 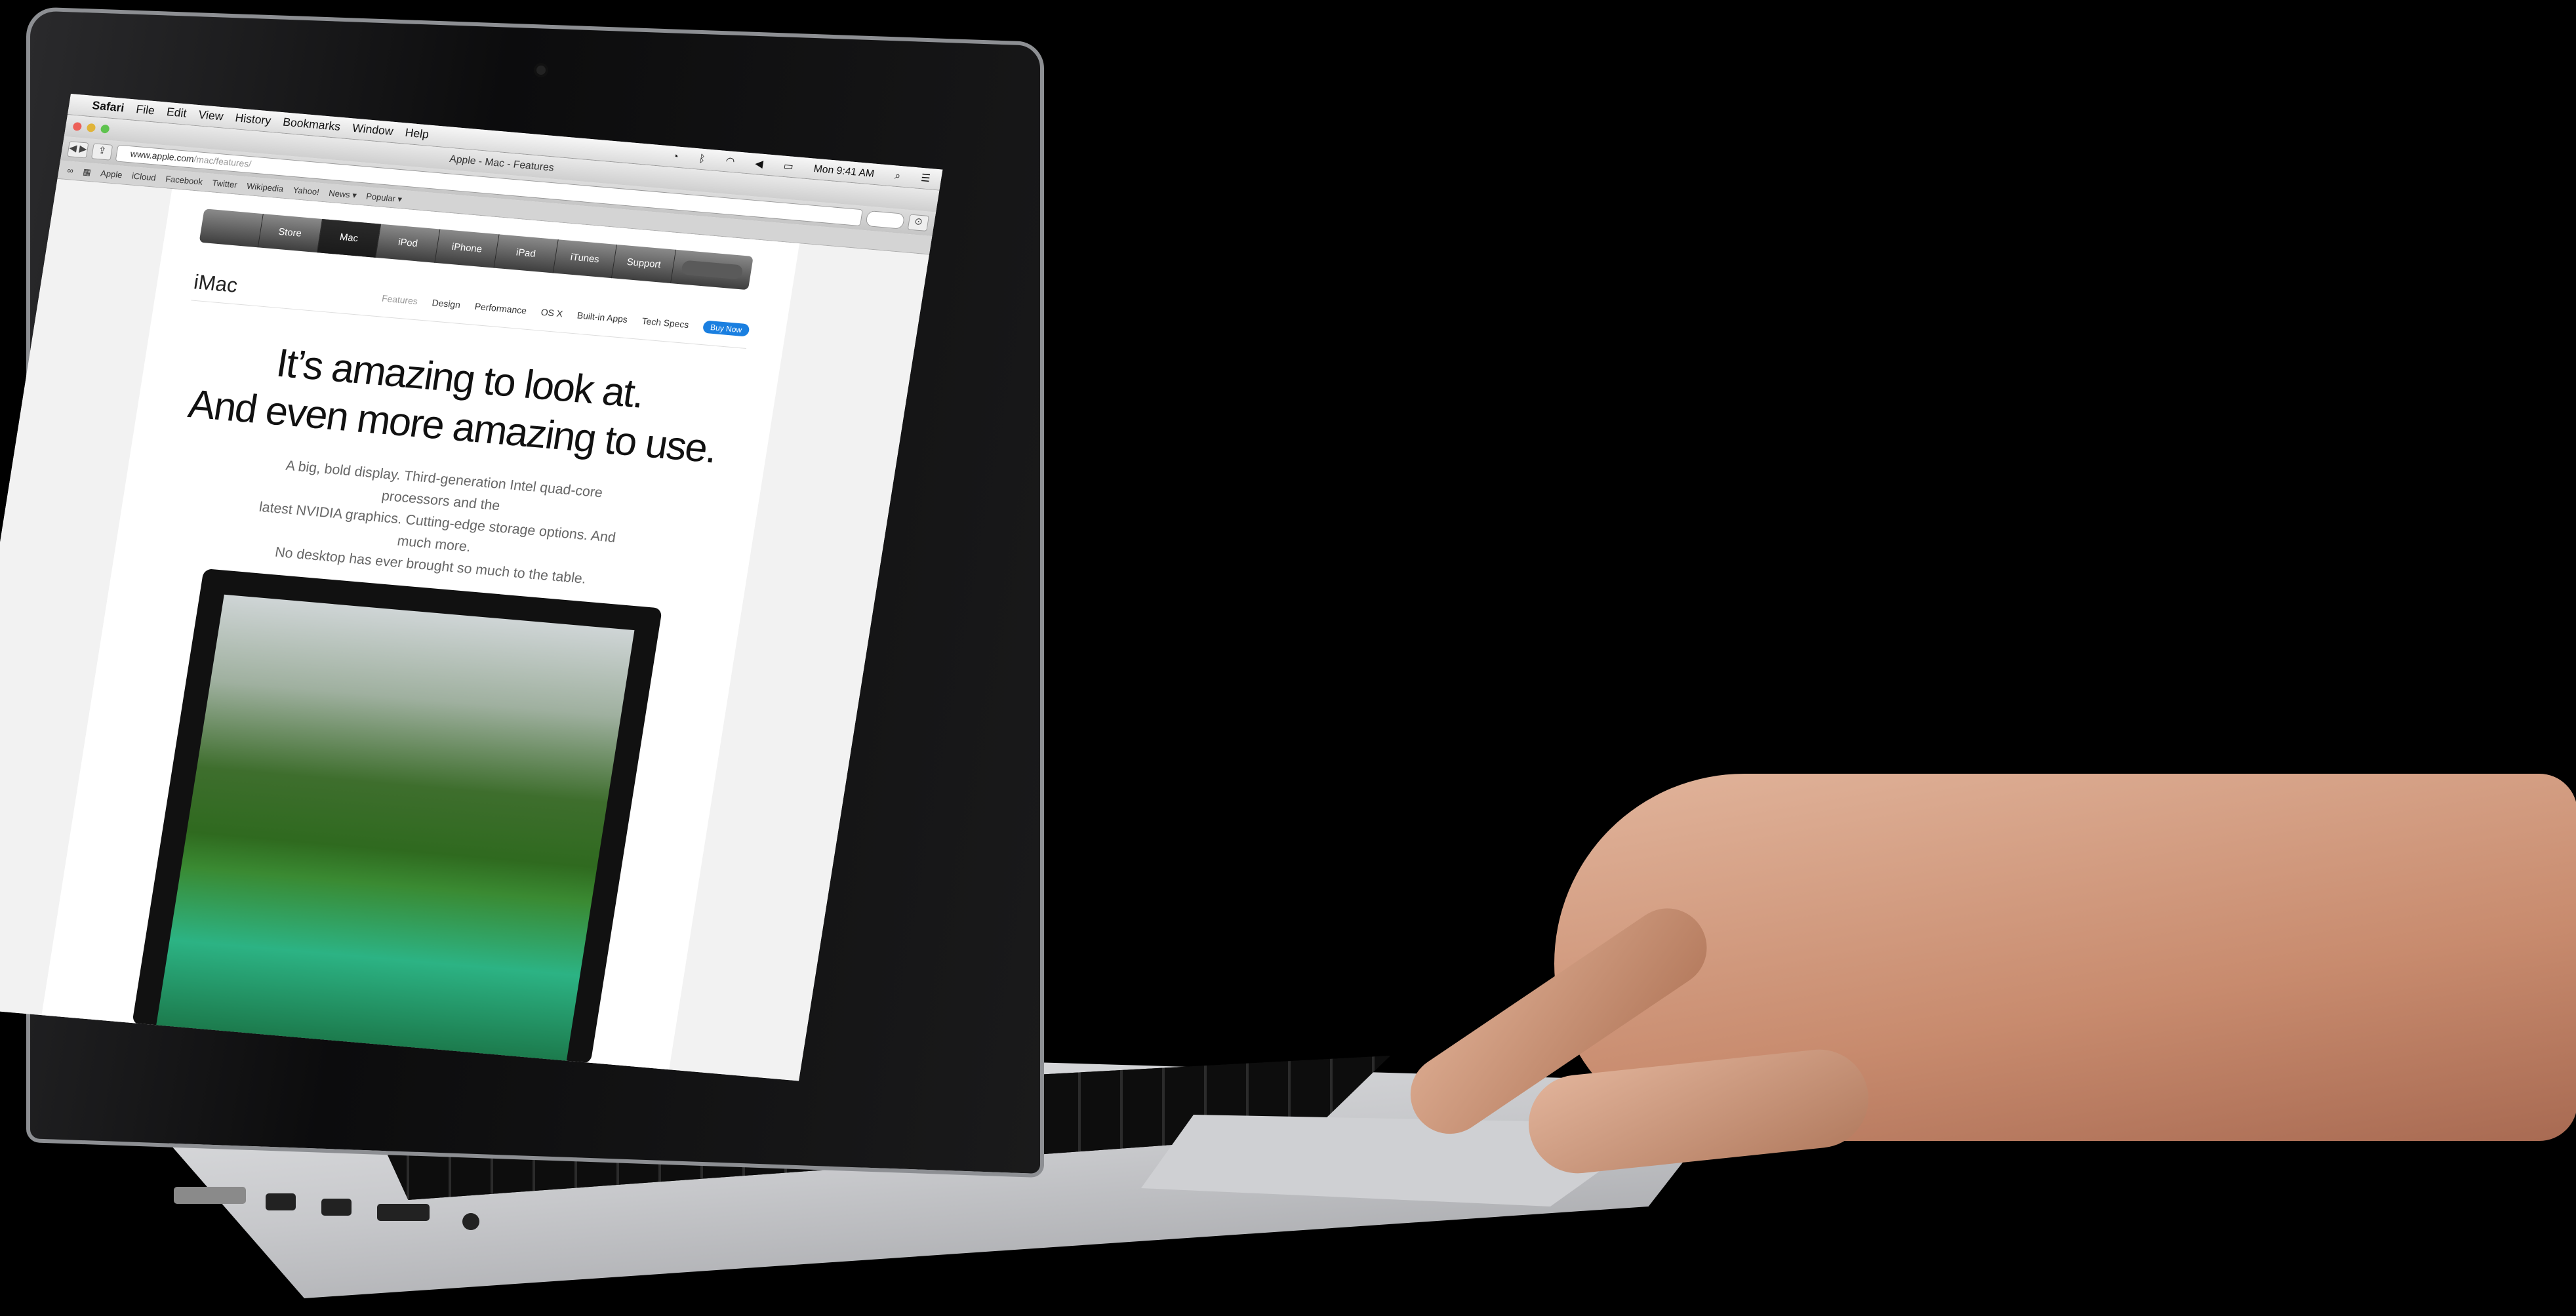 What do you see at coordinates (675, 157) in the screenshot?
I see `timemachine-icon: ◔` at bounding box center [675, 157].